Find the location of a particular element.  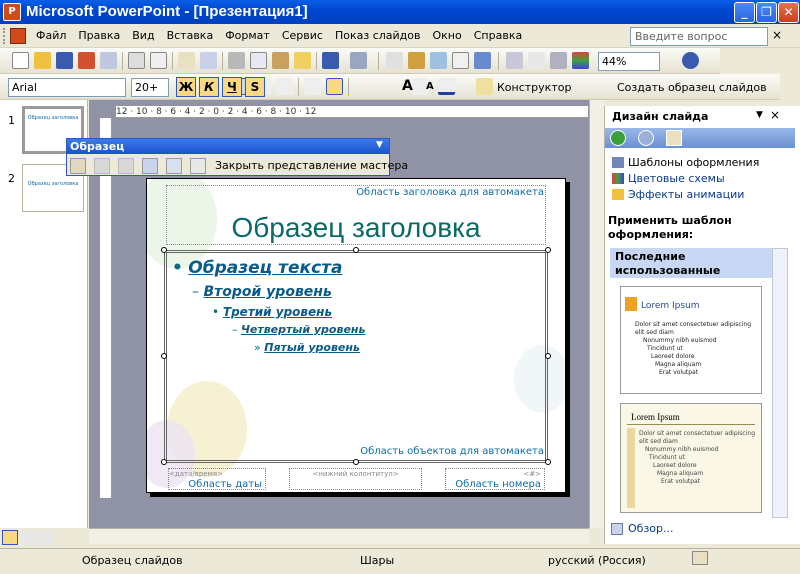

hyperlink-icon is located at coordinates (482, 60).